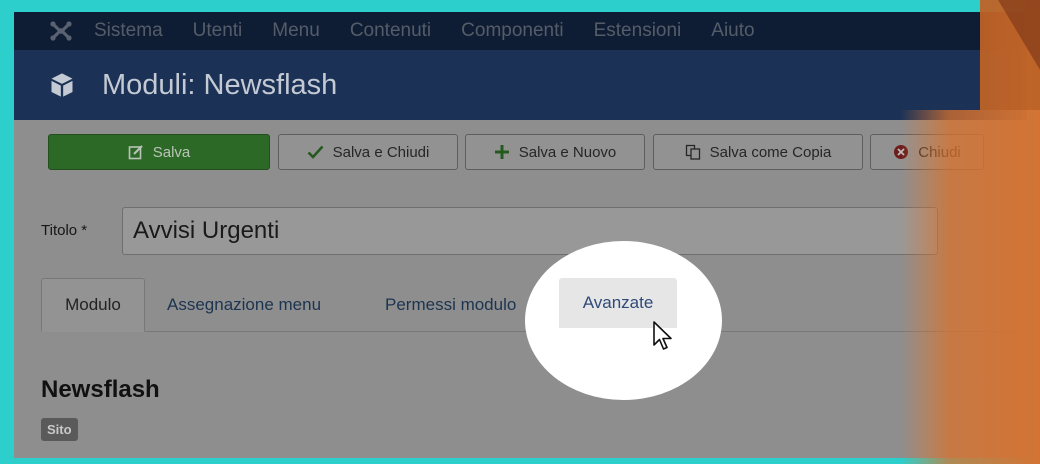 This screenshot has width=1040, height=464. Describe the element at coordinates (662, 335) in the screenshot. I see `mouse-pointer-icon` at that location.